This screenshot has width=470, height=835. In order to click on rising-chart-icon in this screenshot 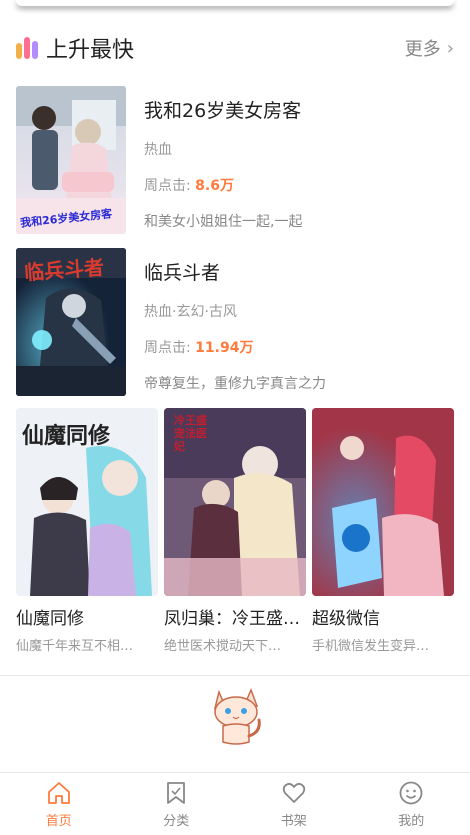, I will do `click(27, 48)`.